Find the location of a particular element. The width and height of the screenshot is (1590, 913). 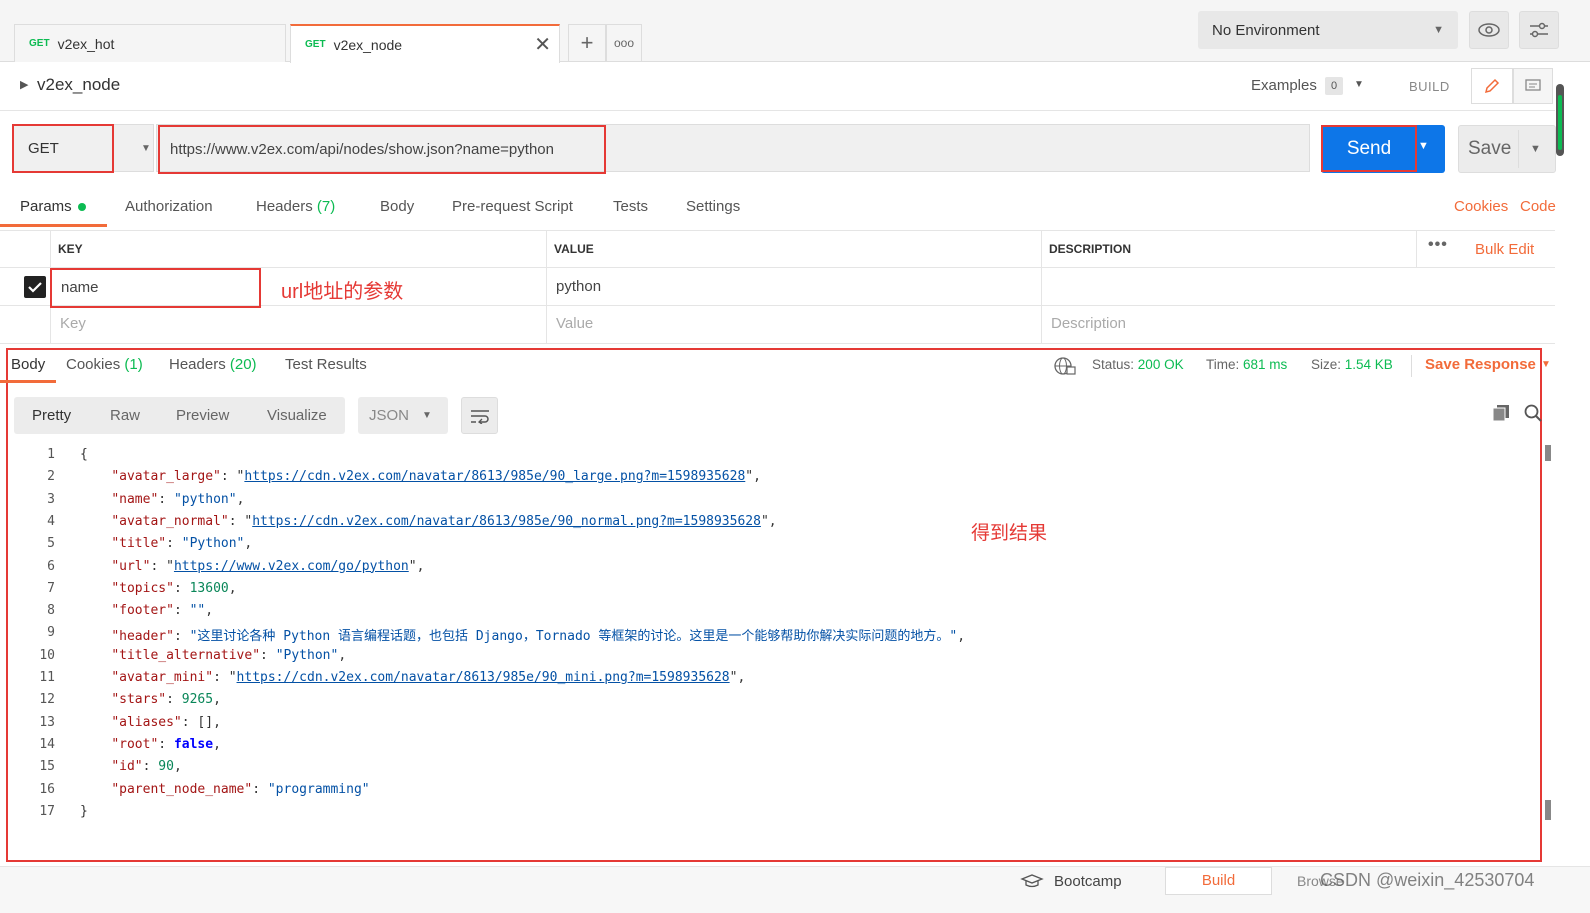

comments-button is located at coordinates (1533, 86).